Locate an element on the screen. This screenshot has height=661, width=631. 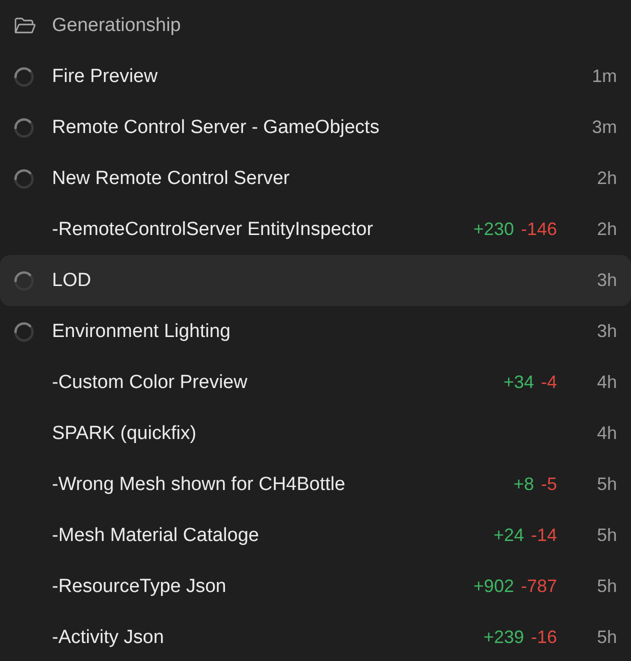
deletions-count: -146 is located at coordinates (538, 229).